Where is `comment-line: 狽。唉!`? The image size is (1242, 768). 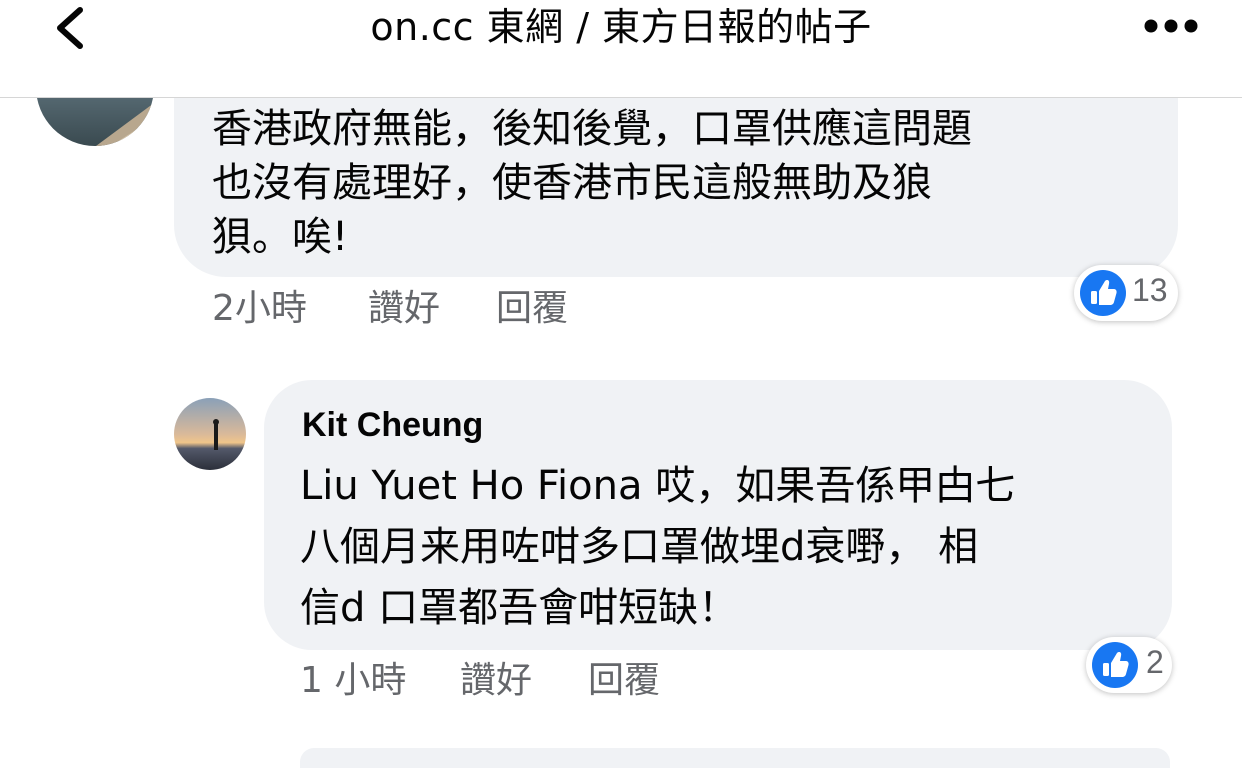
comment-line: 狽。唉! is located at coordinates (280, 237).